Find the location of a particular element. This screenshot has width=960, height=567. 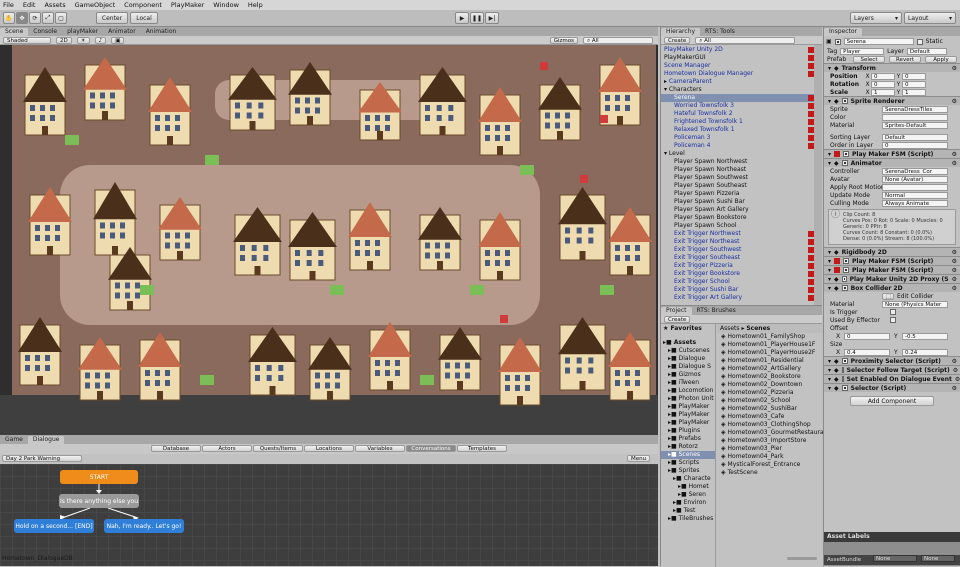

breadcrumb-scenes: Scenes is located at coordinates (758, 328).